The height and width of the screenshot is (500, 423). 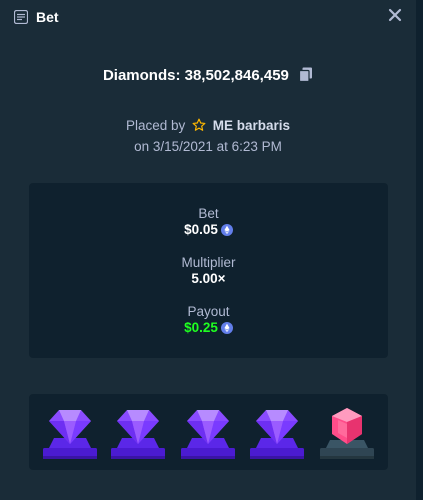 What do you see at coordinates (208, 262) in the screenshot?
I see `multiplier-label: Multiplier` at bounding box center [208, 262].